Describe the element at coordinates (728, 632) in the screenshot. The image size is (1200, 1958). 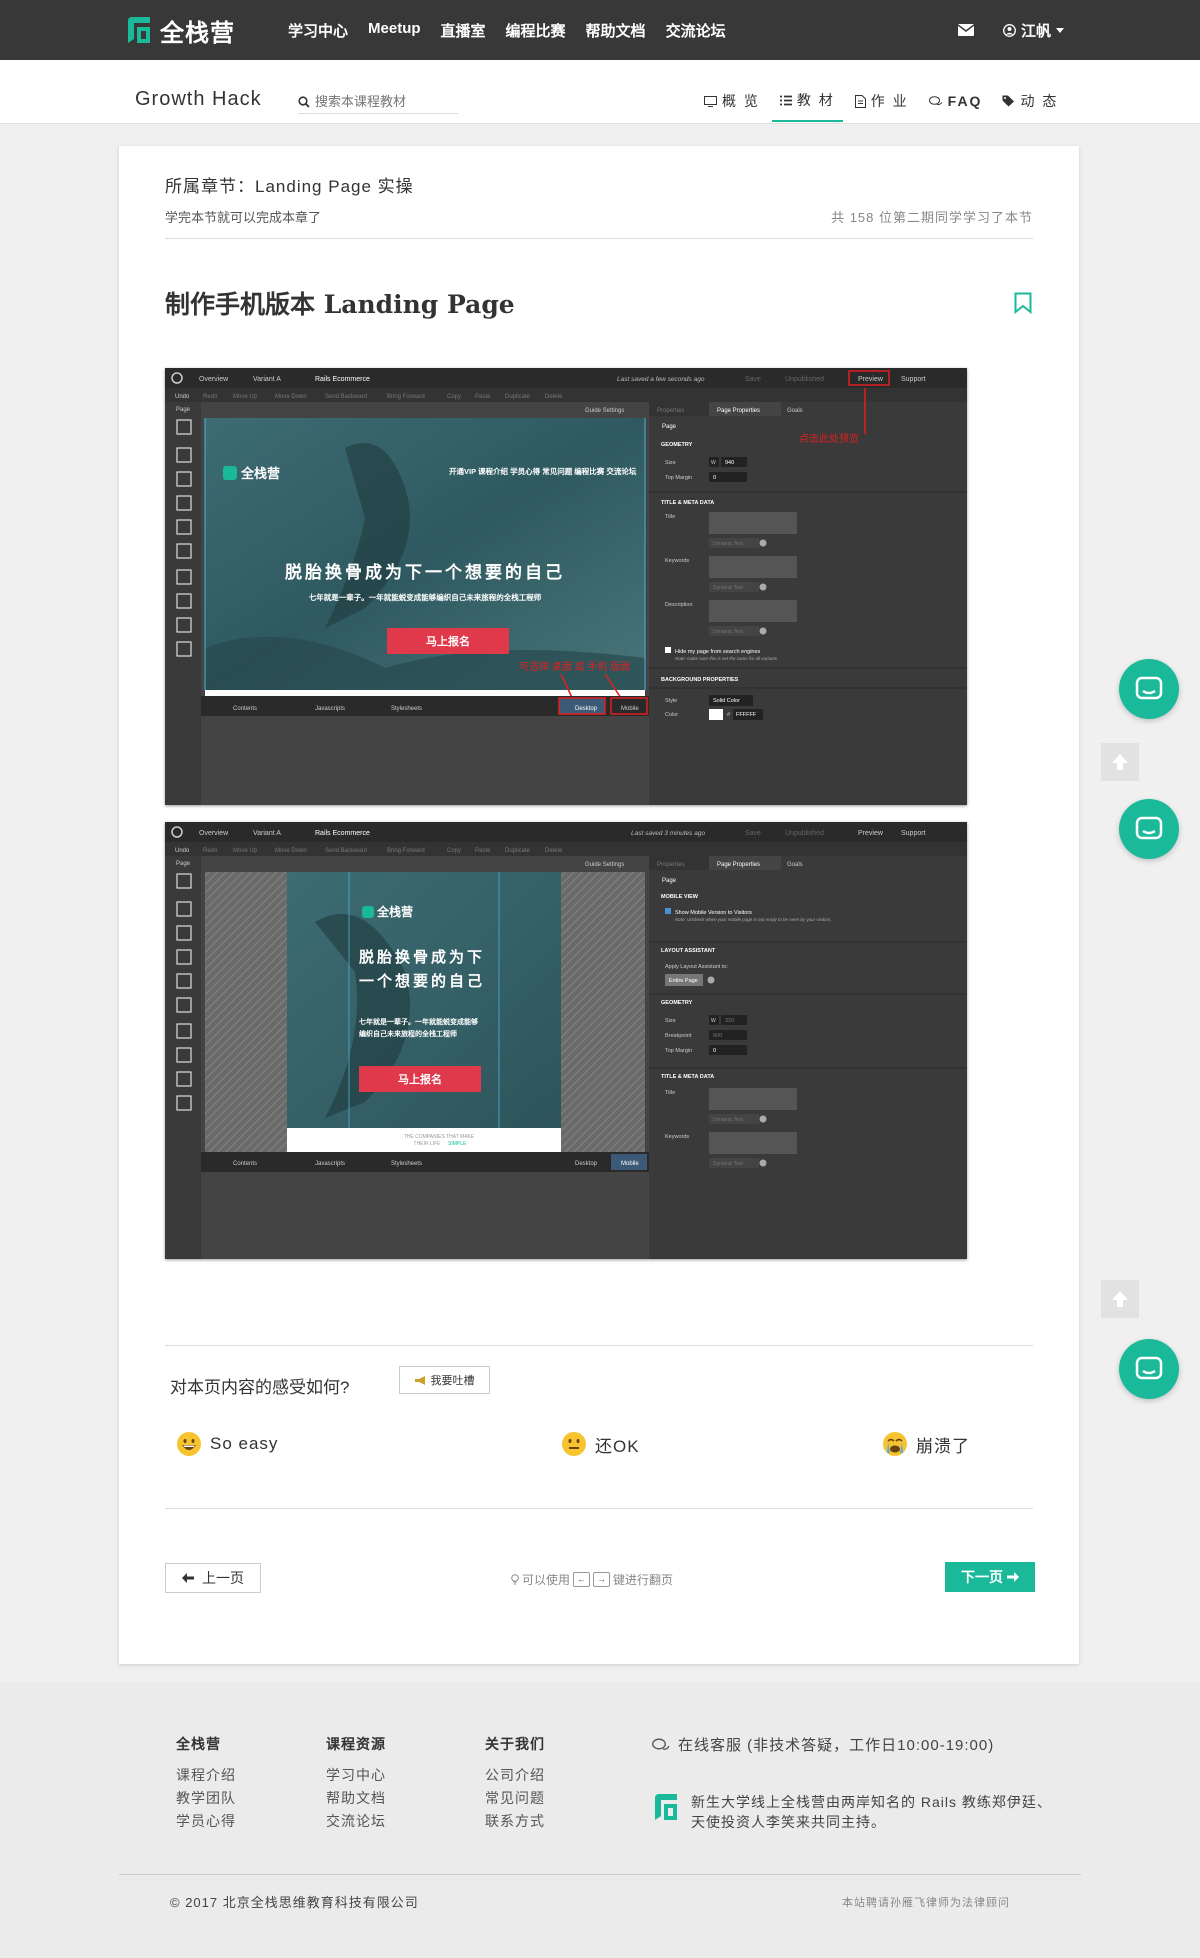
I see `dynamic-text-3: Dynamic Text` at that location.